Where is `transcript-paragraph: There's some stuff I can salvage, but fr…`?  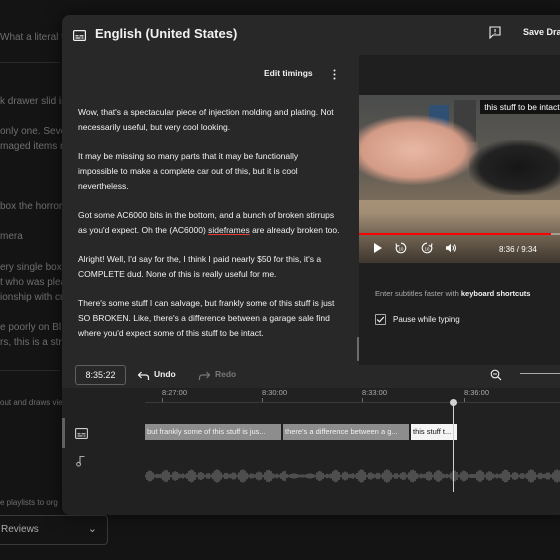
transcript-paragraph: There's some stuff I can salvage, but fr… is located at coordinates (206, 318).